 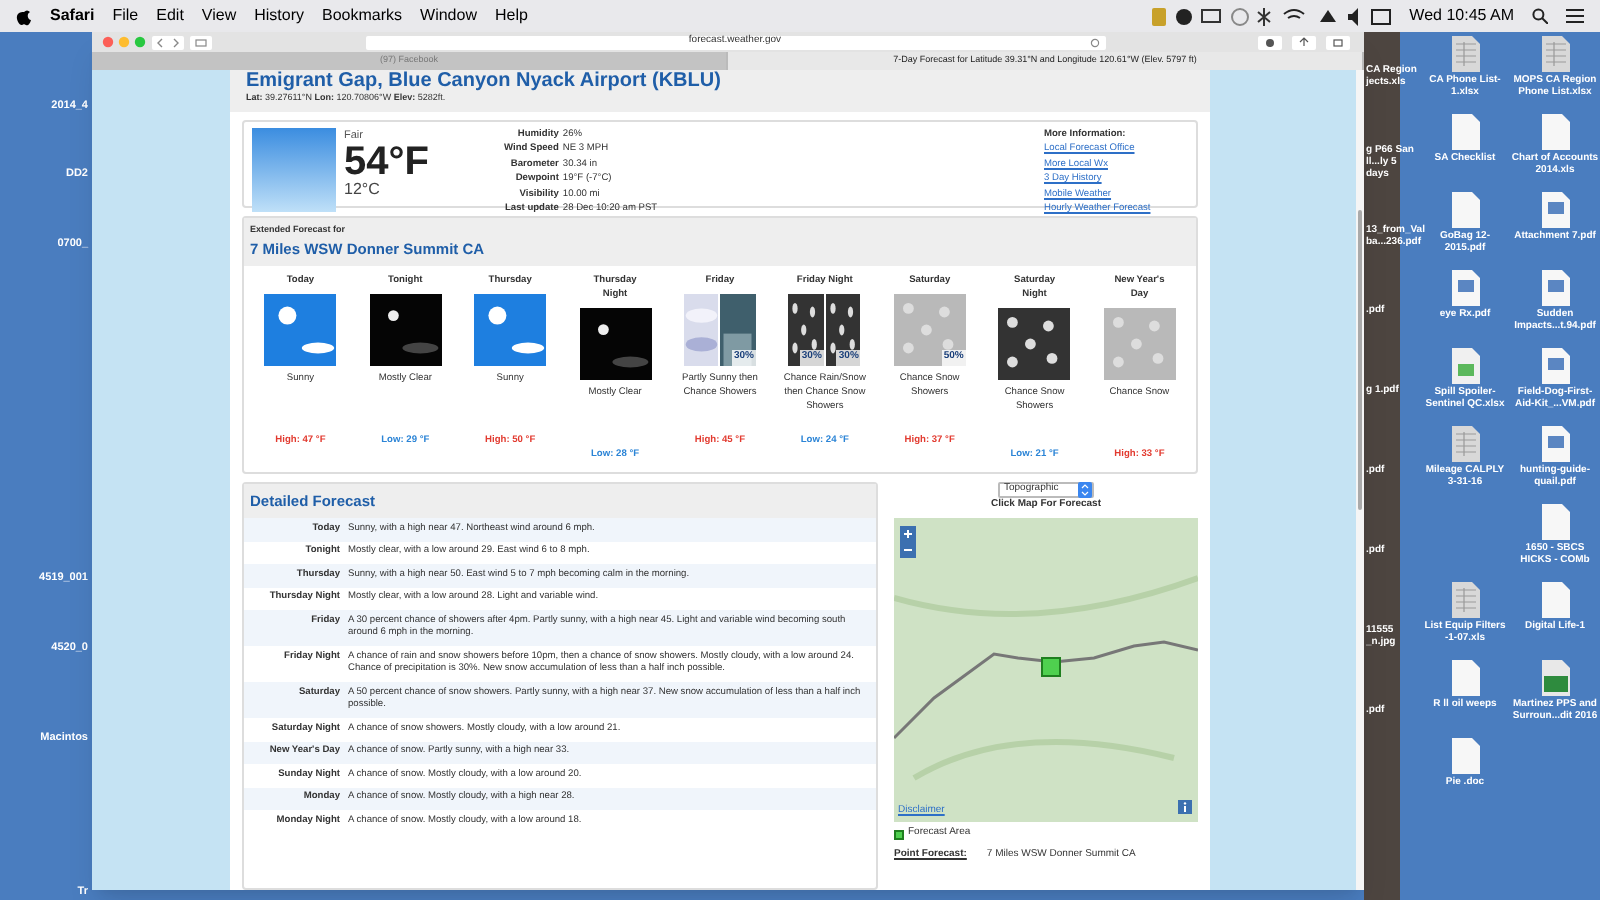 What do you see at coordinates (279, 16) in the screenshot?
I see `menu-item: History` at bounding box center [279, 16].